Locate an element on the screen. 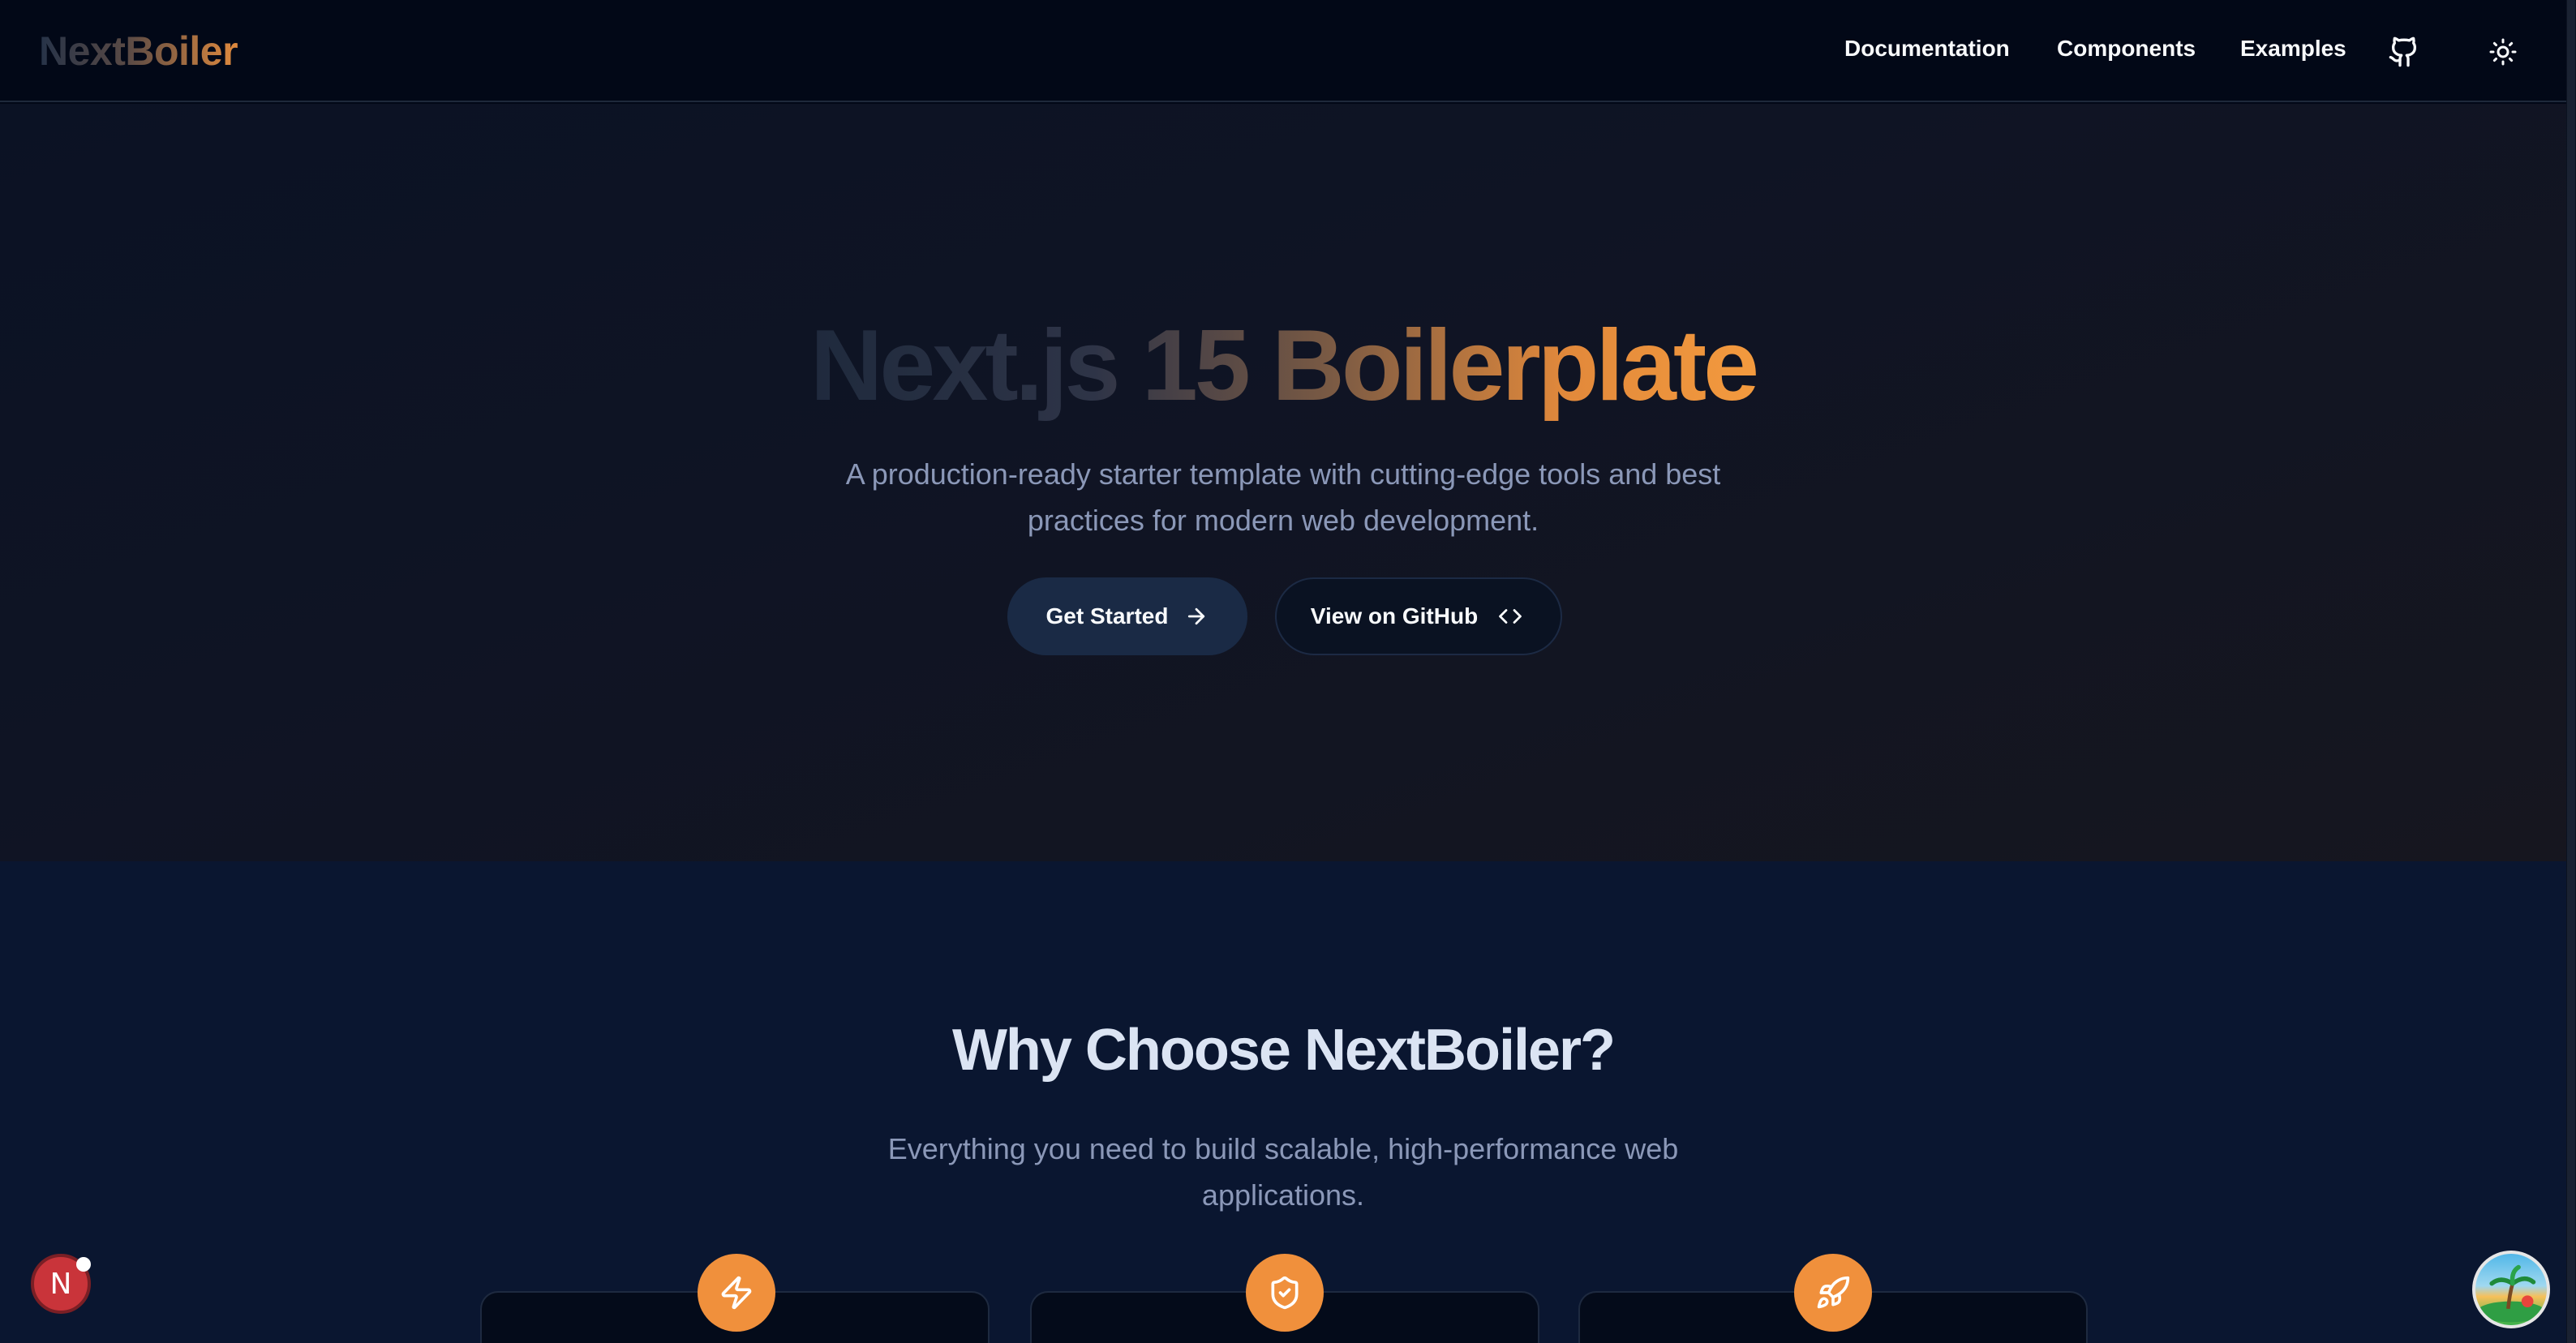 The width and height of the screenshot is (2576, 1343). github-button is located at coordinates (2404, 52).